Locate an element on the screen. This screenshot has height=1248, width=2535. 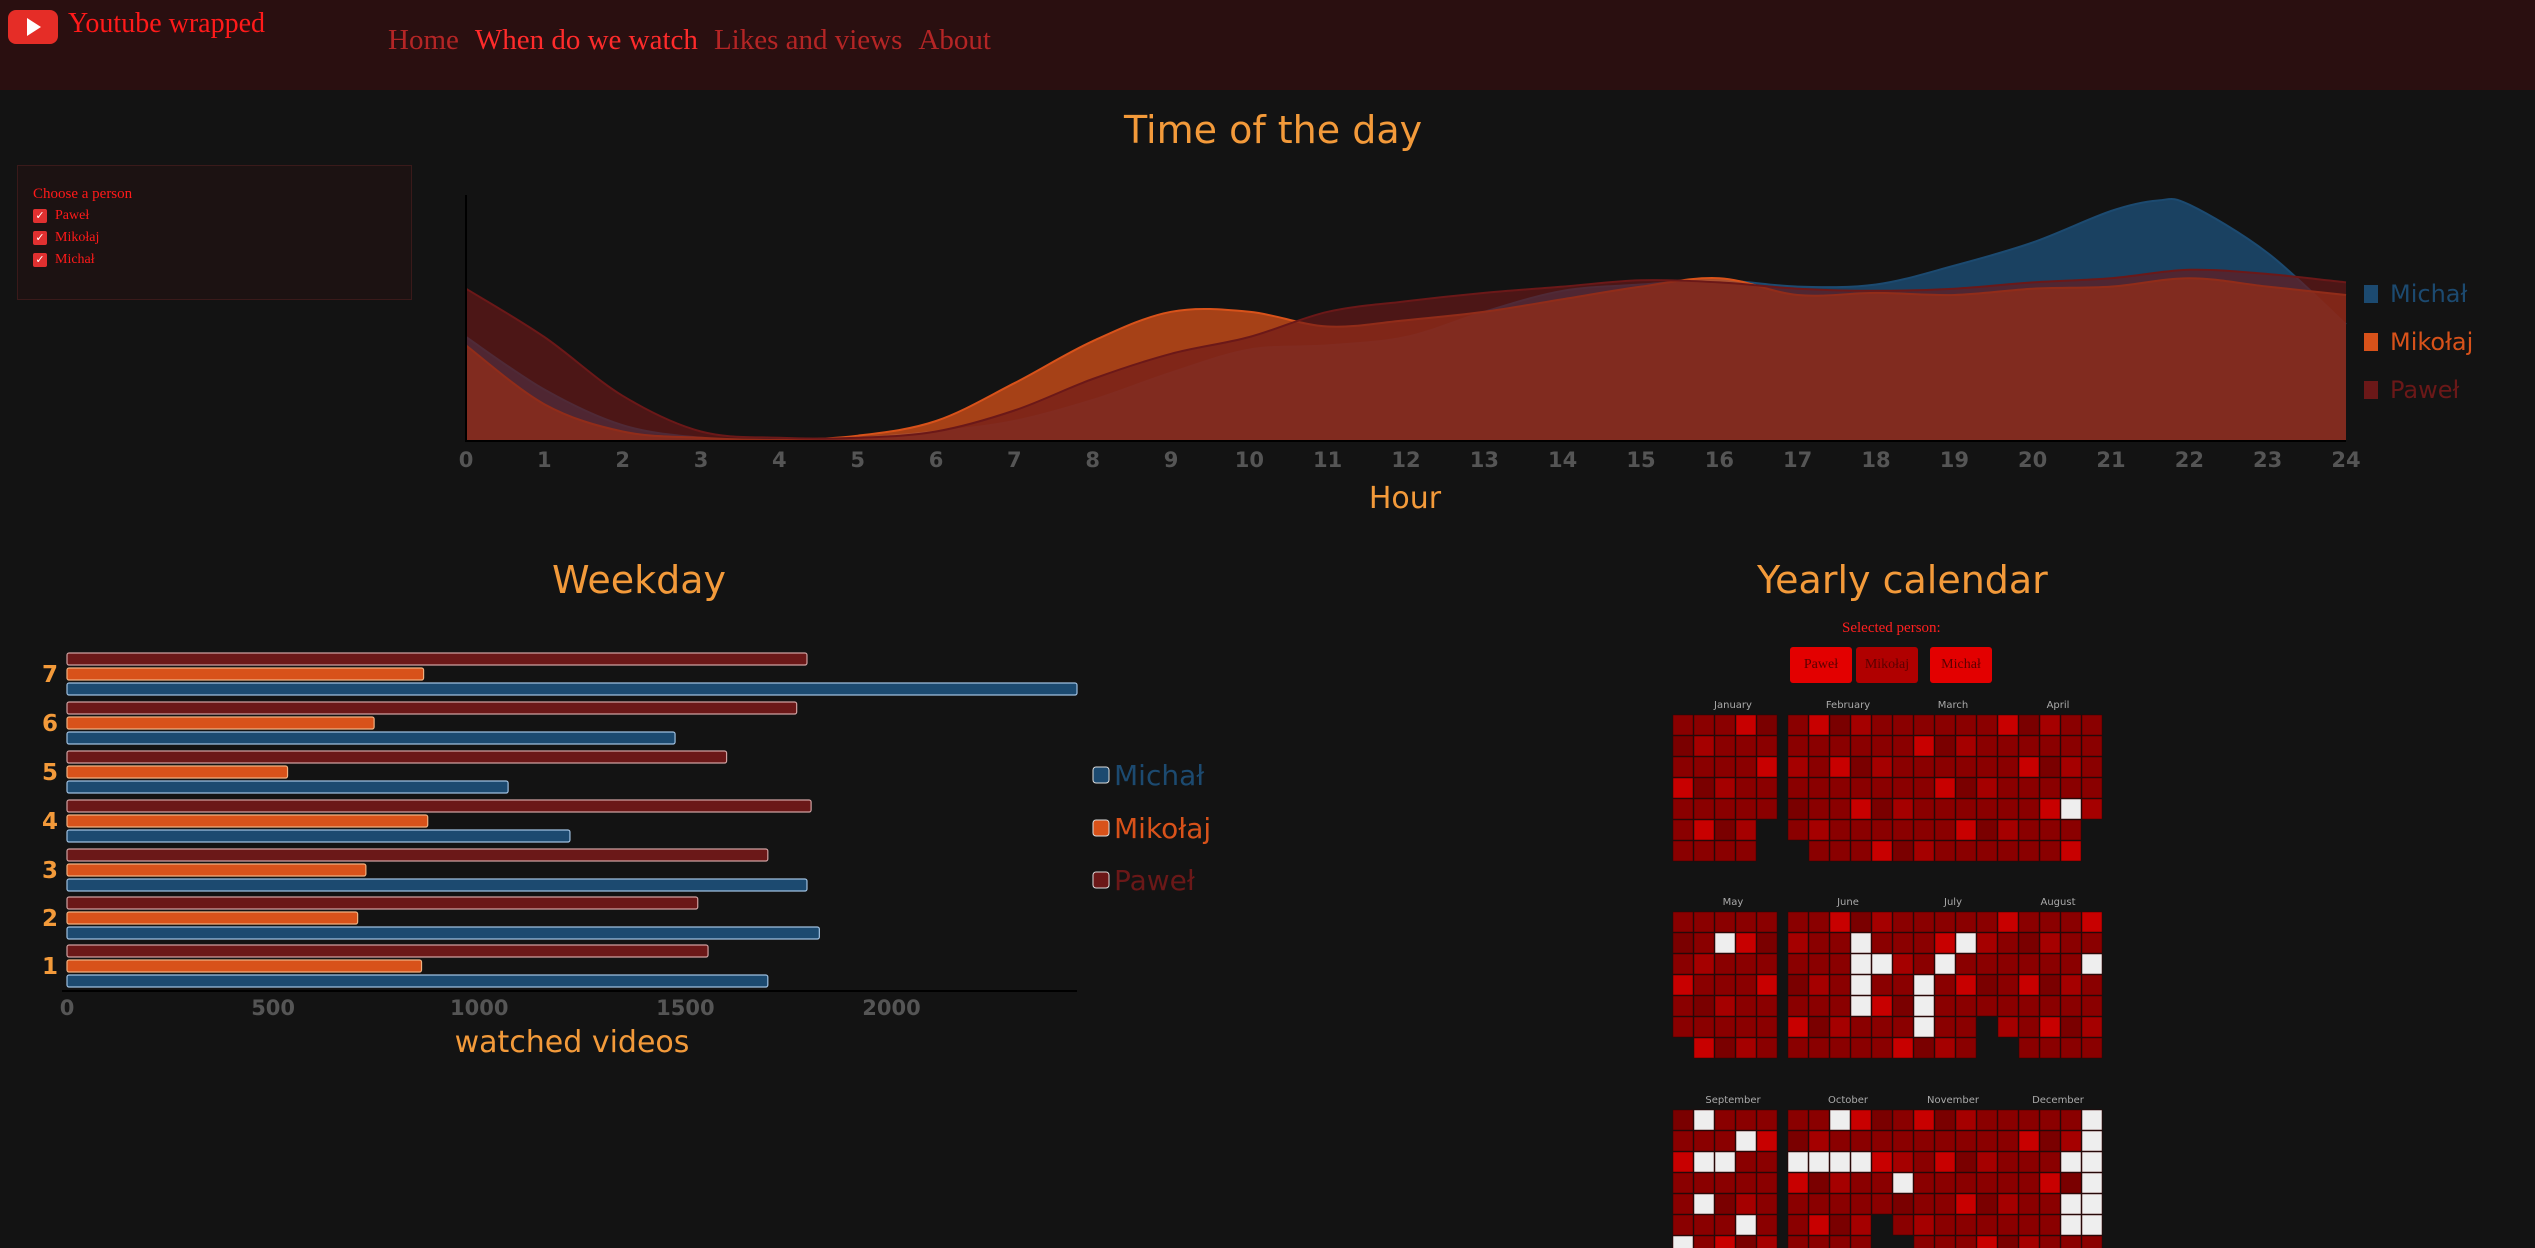
month-label: June is located at coordinates (1847, 902).